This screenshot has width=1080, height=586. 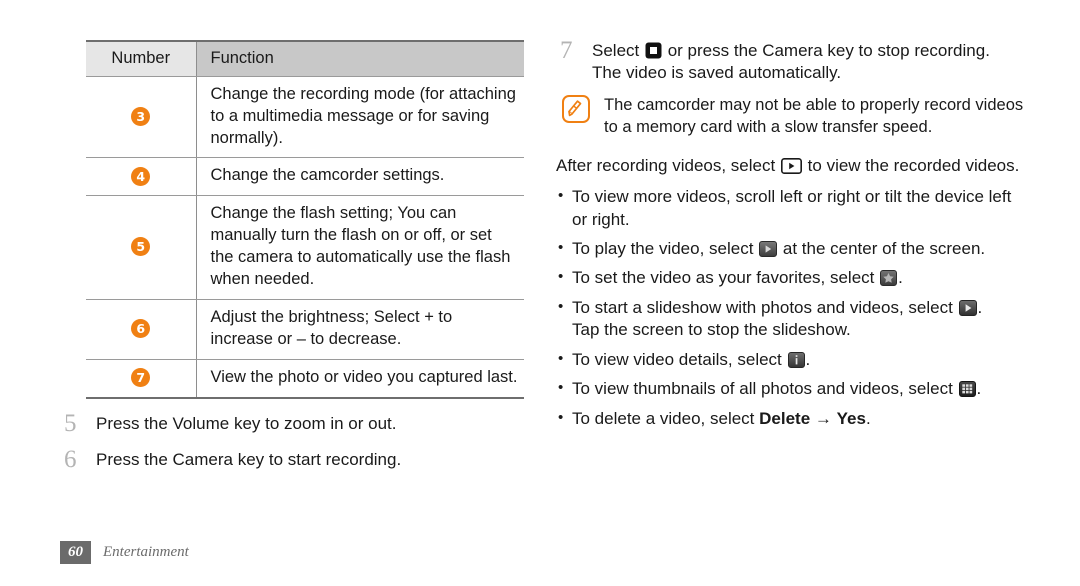 I want to click on step-7-text-before: Select, so click(x=618, y=50).